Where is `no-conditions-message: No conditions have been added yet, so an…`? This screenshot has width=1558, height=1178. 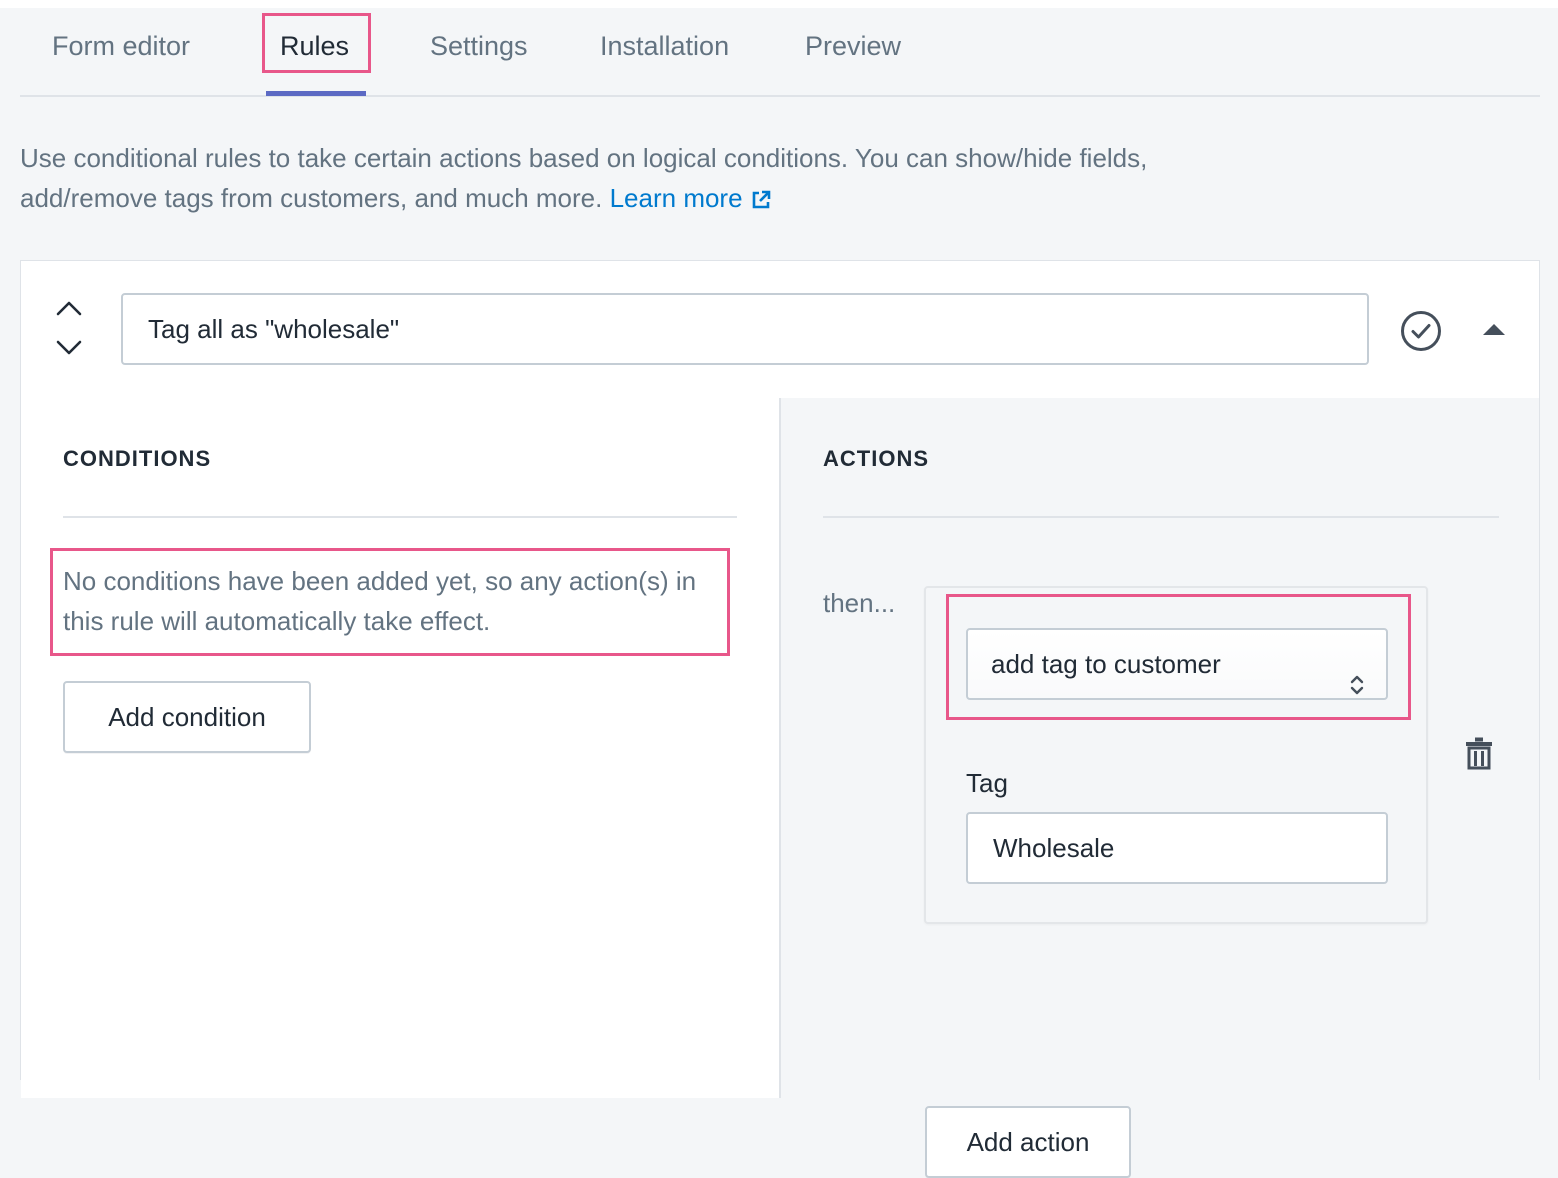
no-conditions-message: No conditions have been added yet, so an… is located at coordinates (380, 601).